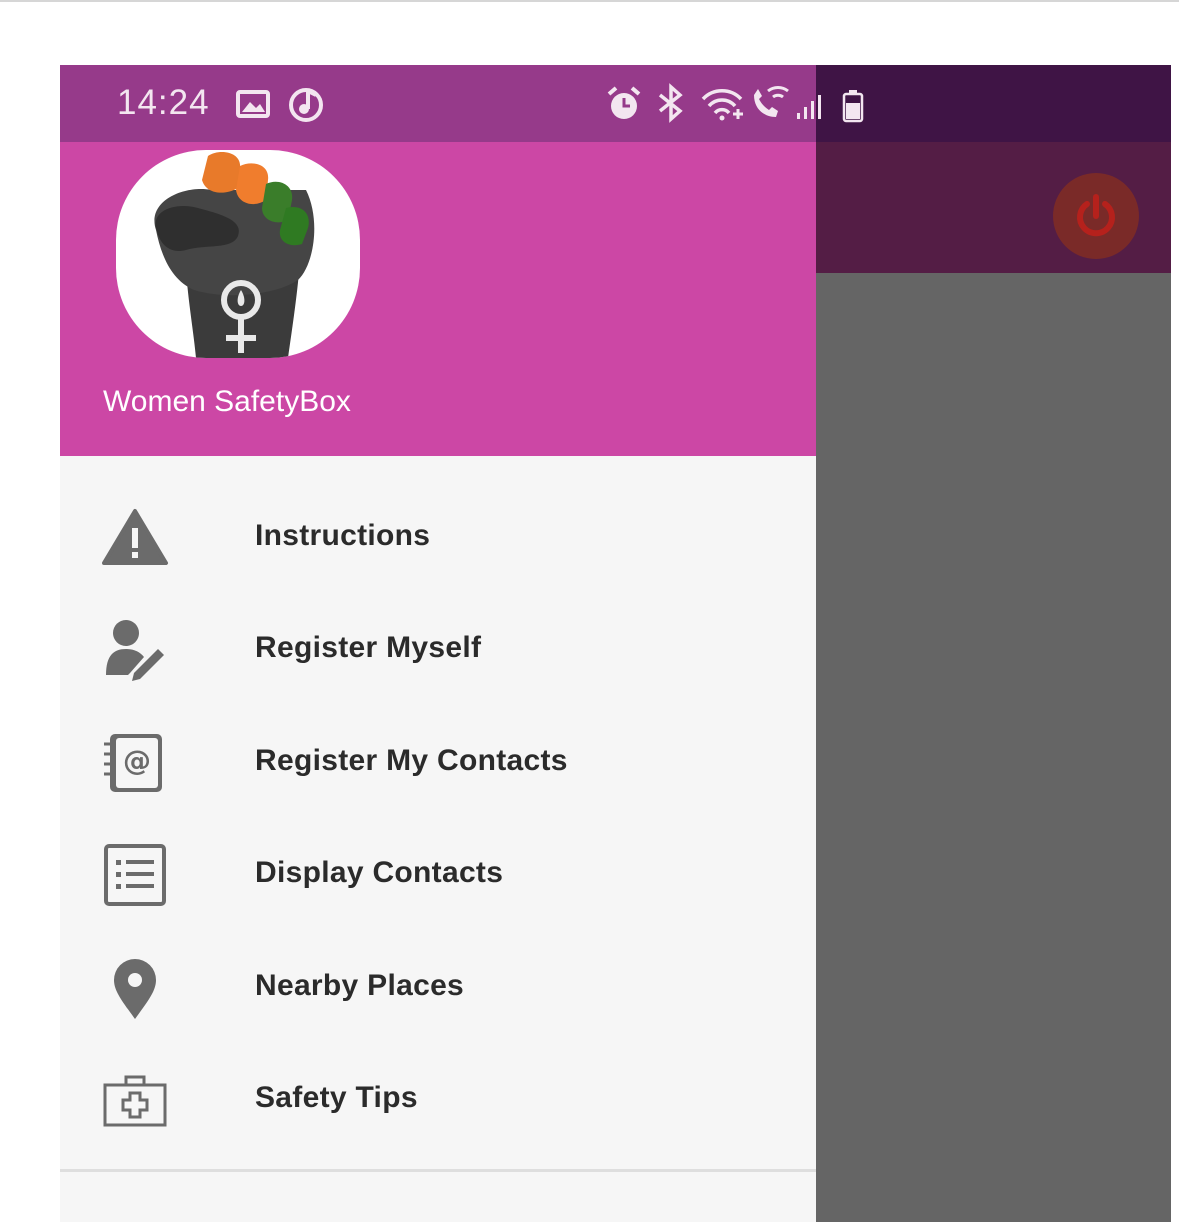 Image resolution: width=1179 pixels, height=1222 pixels. I want to click on gallery-icon, so click(253, 106).